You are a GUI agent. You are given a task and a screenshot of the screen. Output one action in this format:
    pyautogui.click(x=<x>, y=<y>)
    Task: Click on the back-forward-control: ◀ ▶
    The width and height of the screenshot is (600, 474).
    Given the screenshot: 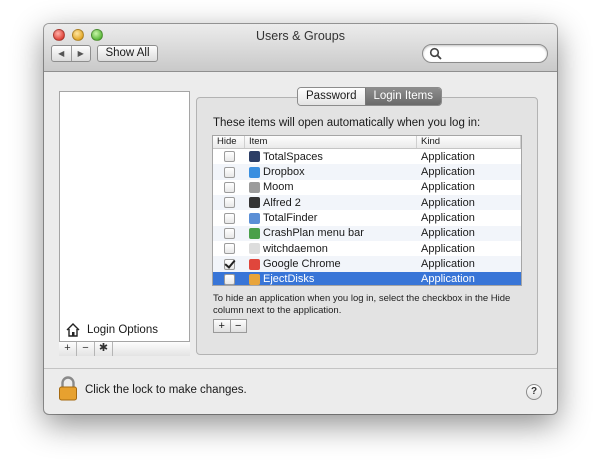 What is the action you would take?
    pyautogui.click(x=71, y=53)
    